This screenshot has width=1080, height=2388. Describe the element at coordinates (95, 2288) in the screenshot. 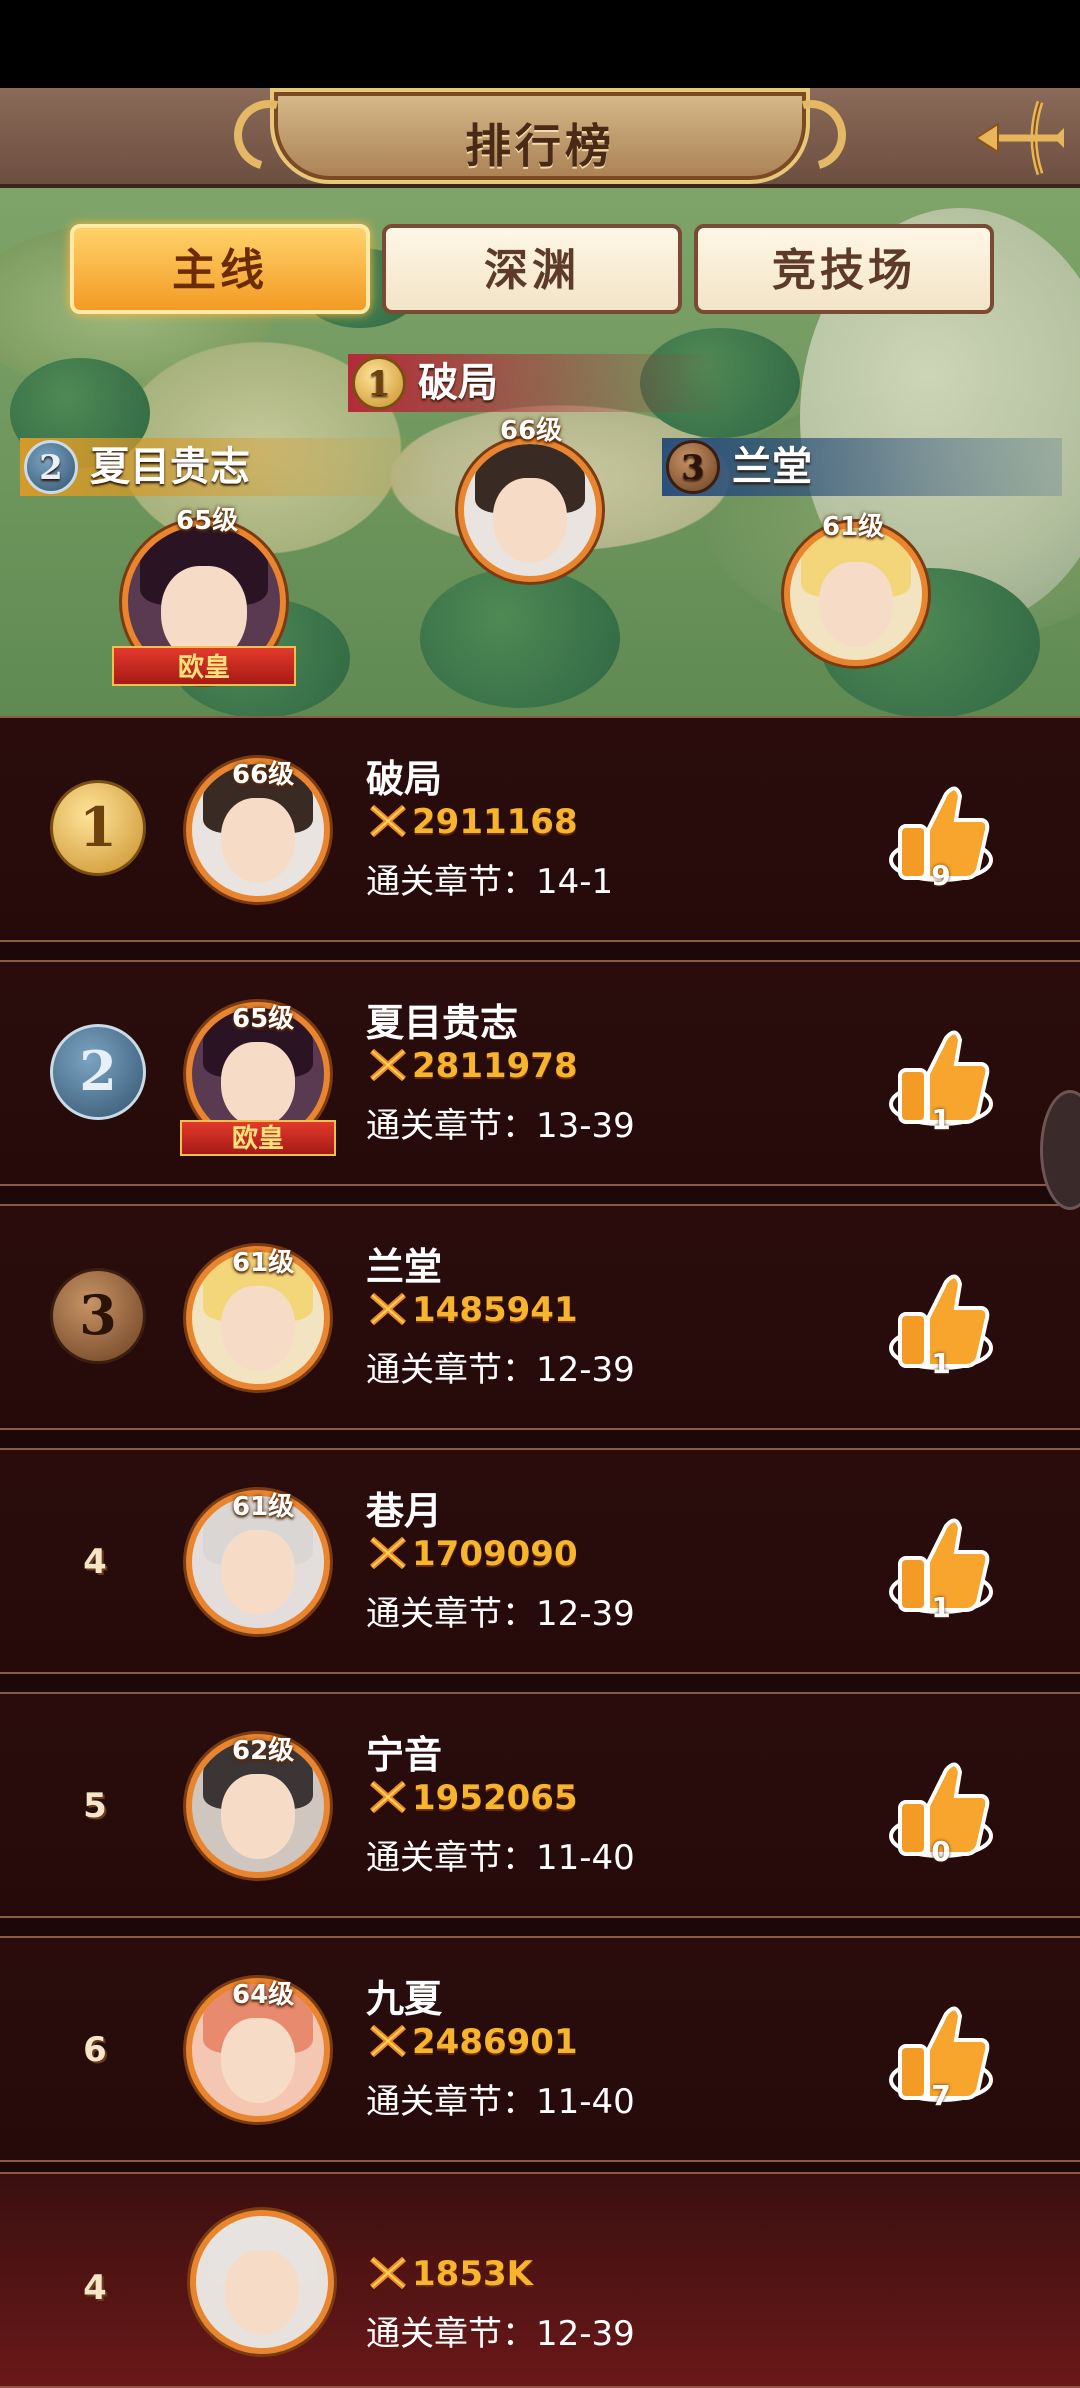

I see `my-rank-number: 4` at that location.